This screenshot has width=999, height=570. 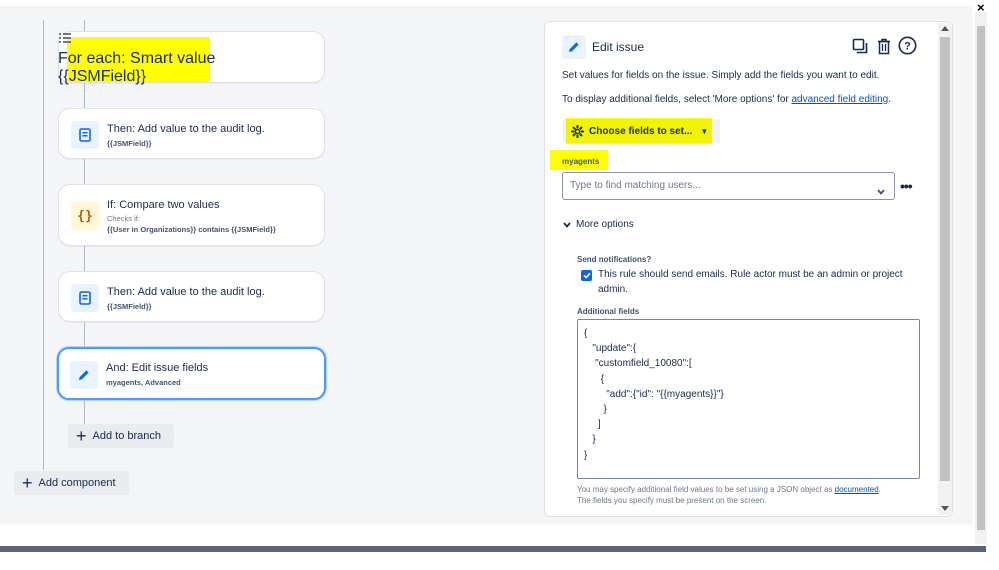 What do you see at coordinates (123, 218) in the screenshot?
I see `card-checks-label: Checks if:` at bounding box center [123, 218].